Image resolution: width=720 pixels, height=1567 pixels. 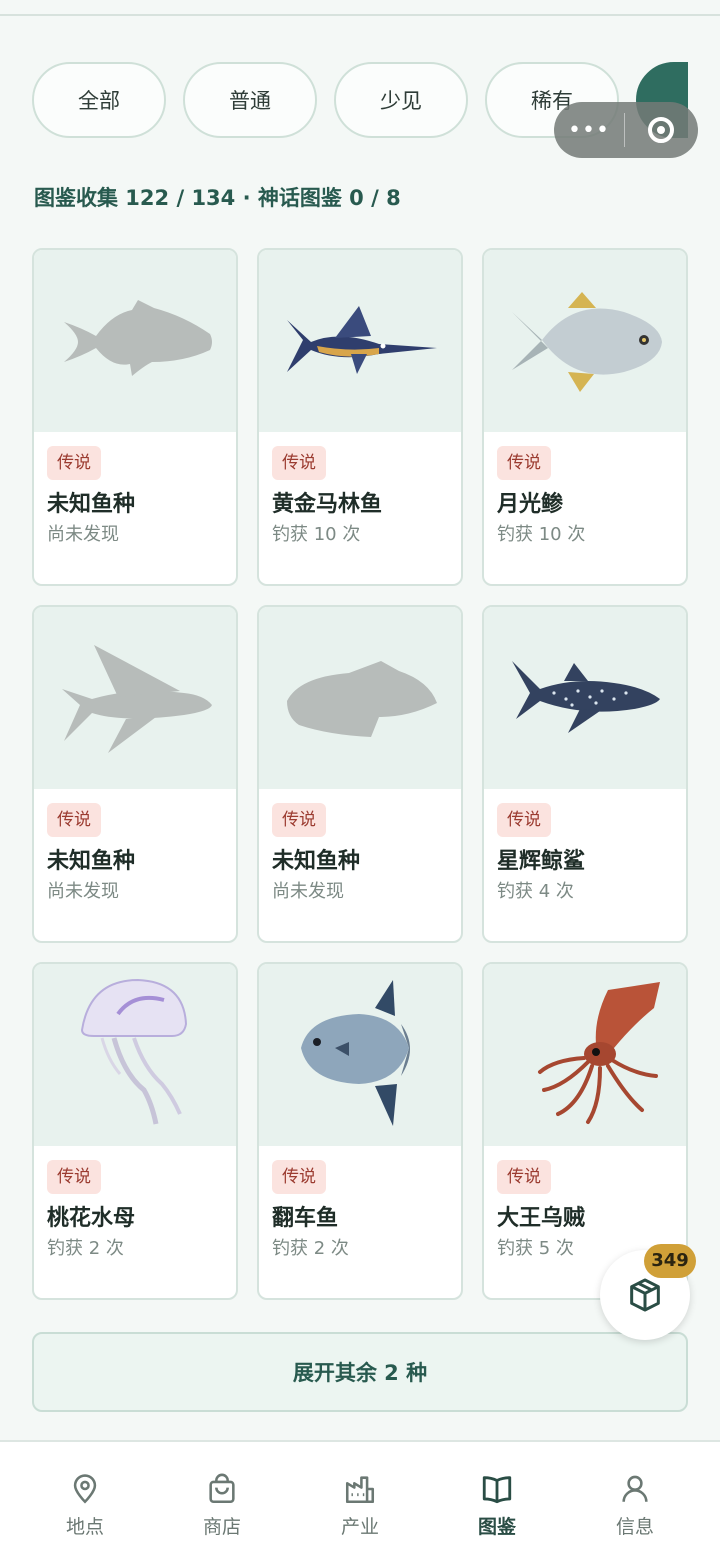 I want to click on tab-label: 商店, so click(x=221, y=1527).